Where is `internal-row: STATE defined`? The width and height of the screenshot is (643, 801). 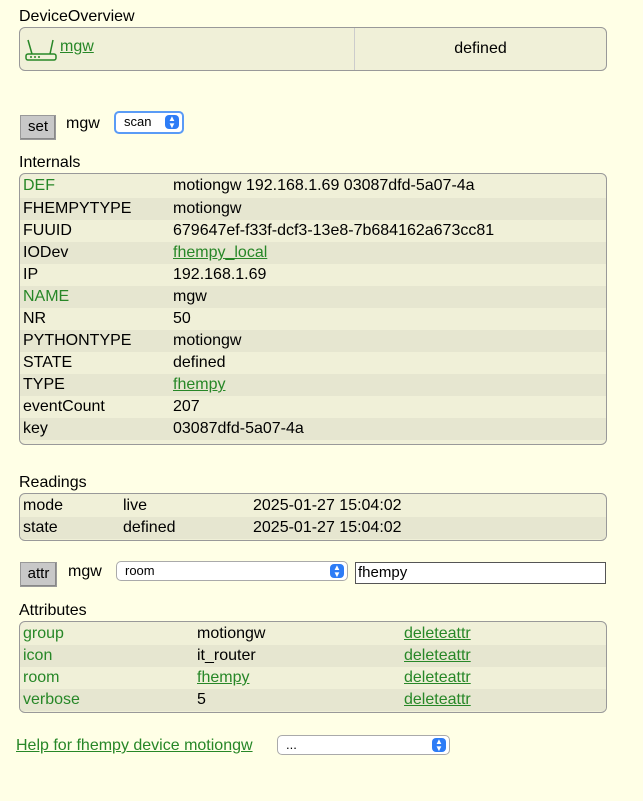 internal-row: STATE defined is located at coordinates (313, 363).